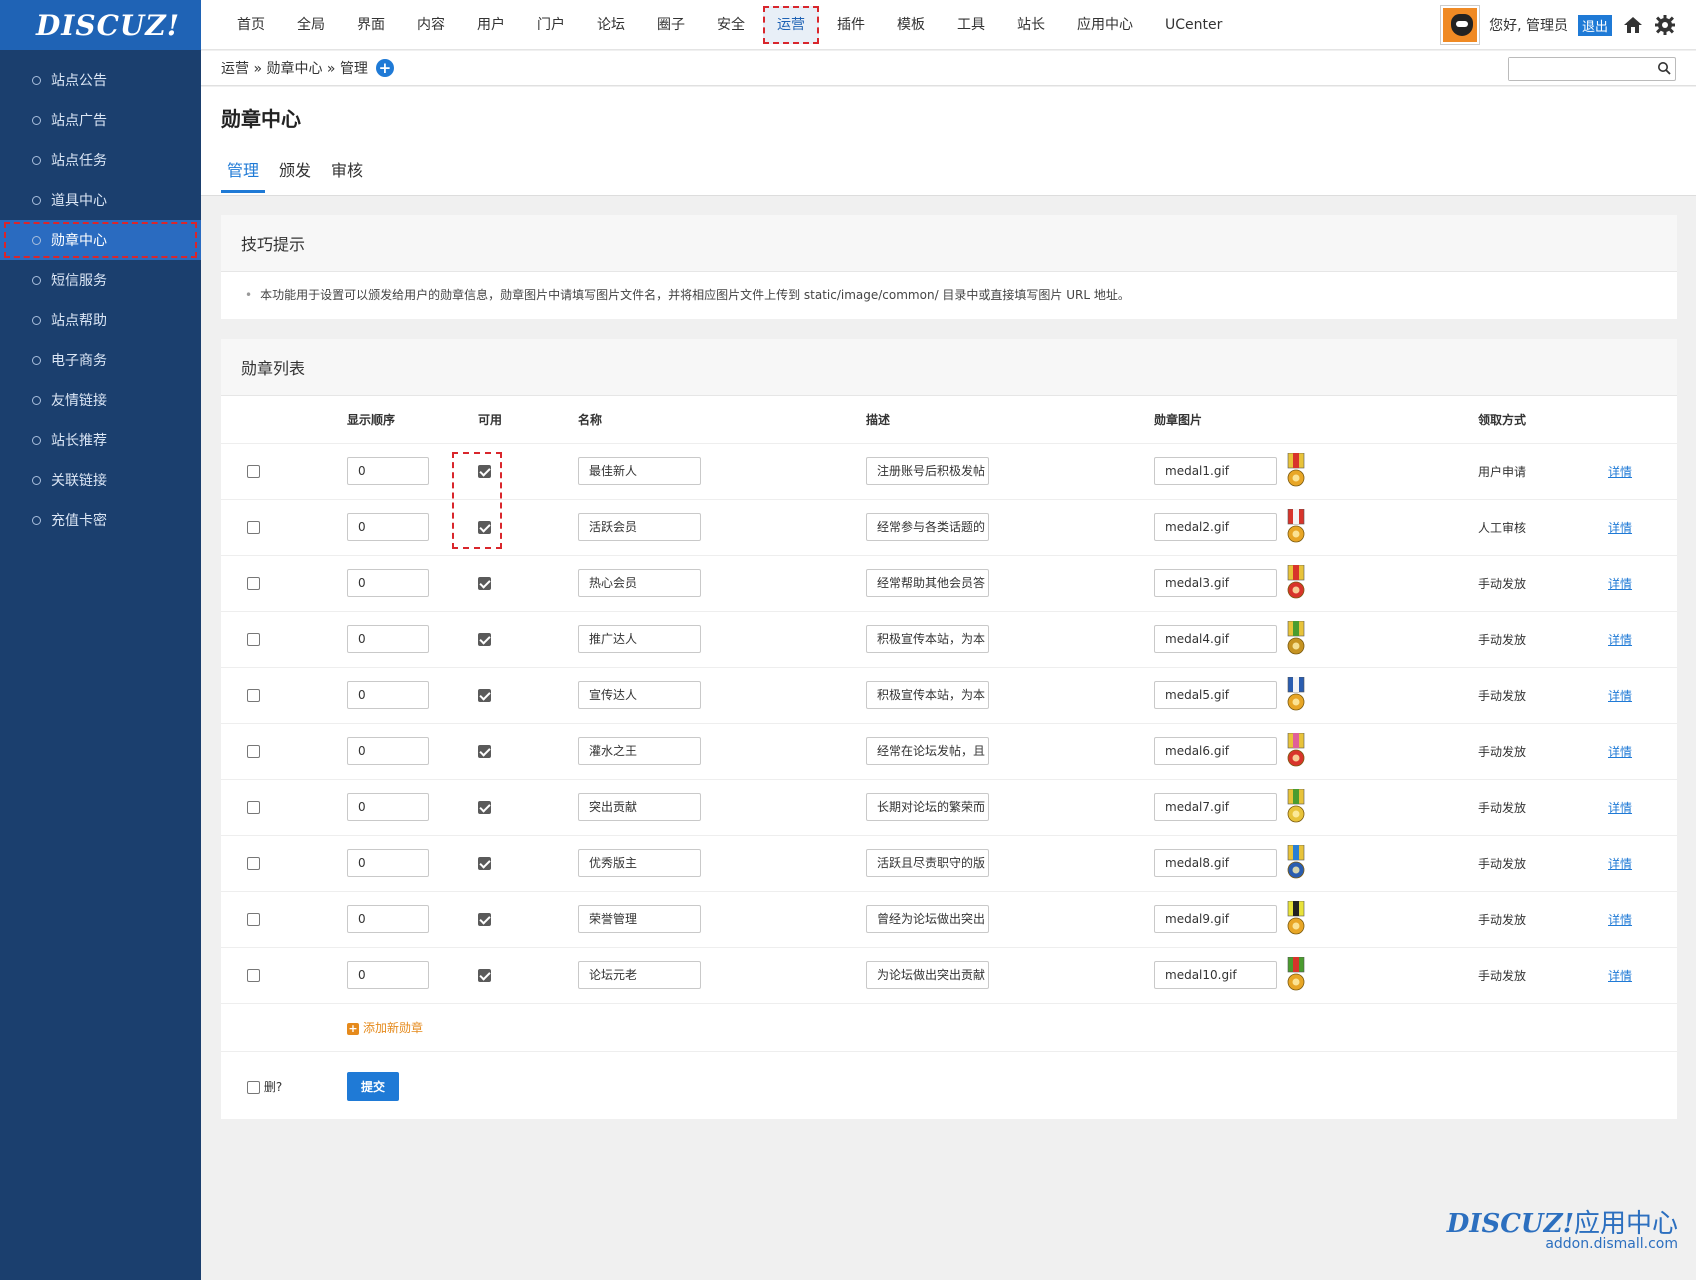  What do you see at coordinates (235, 69) in the screenshot?
I see `breadcrumb-item-0: 运营` at bounding box center [235, 69].